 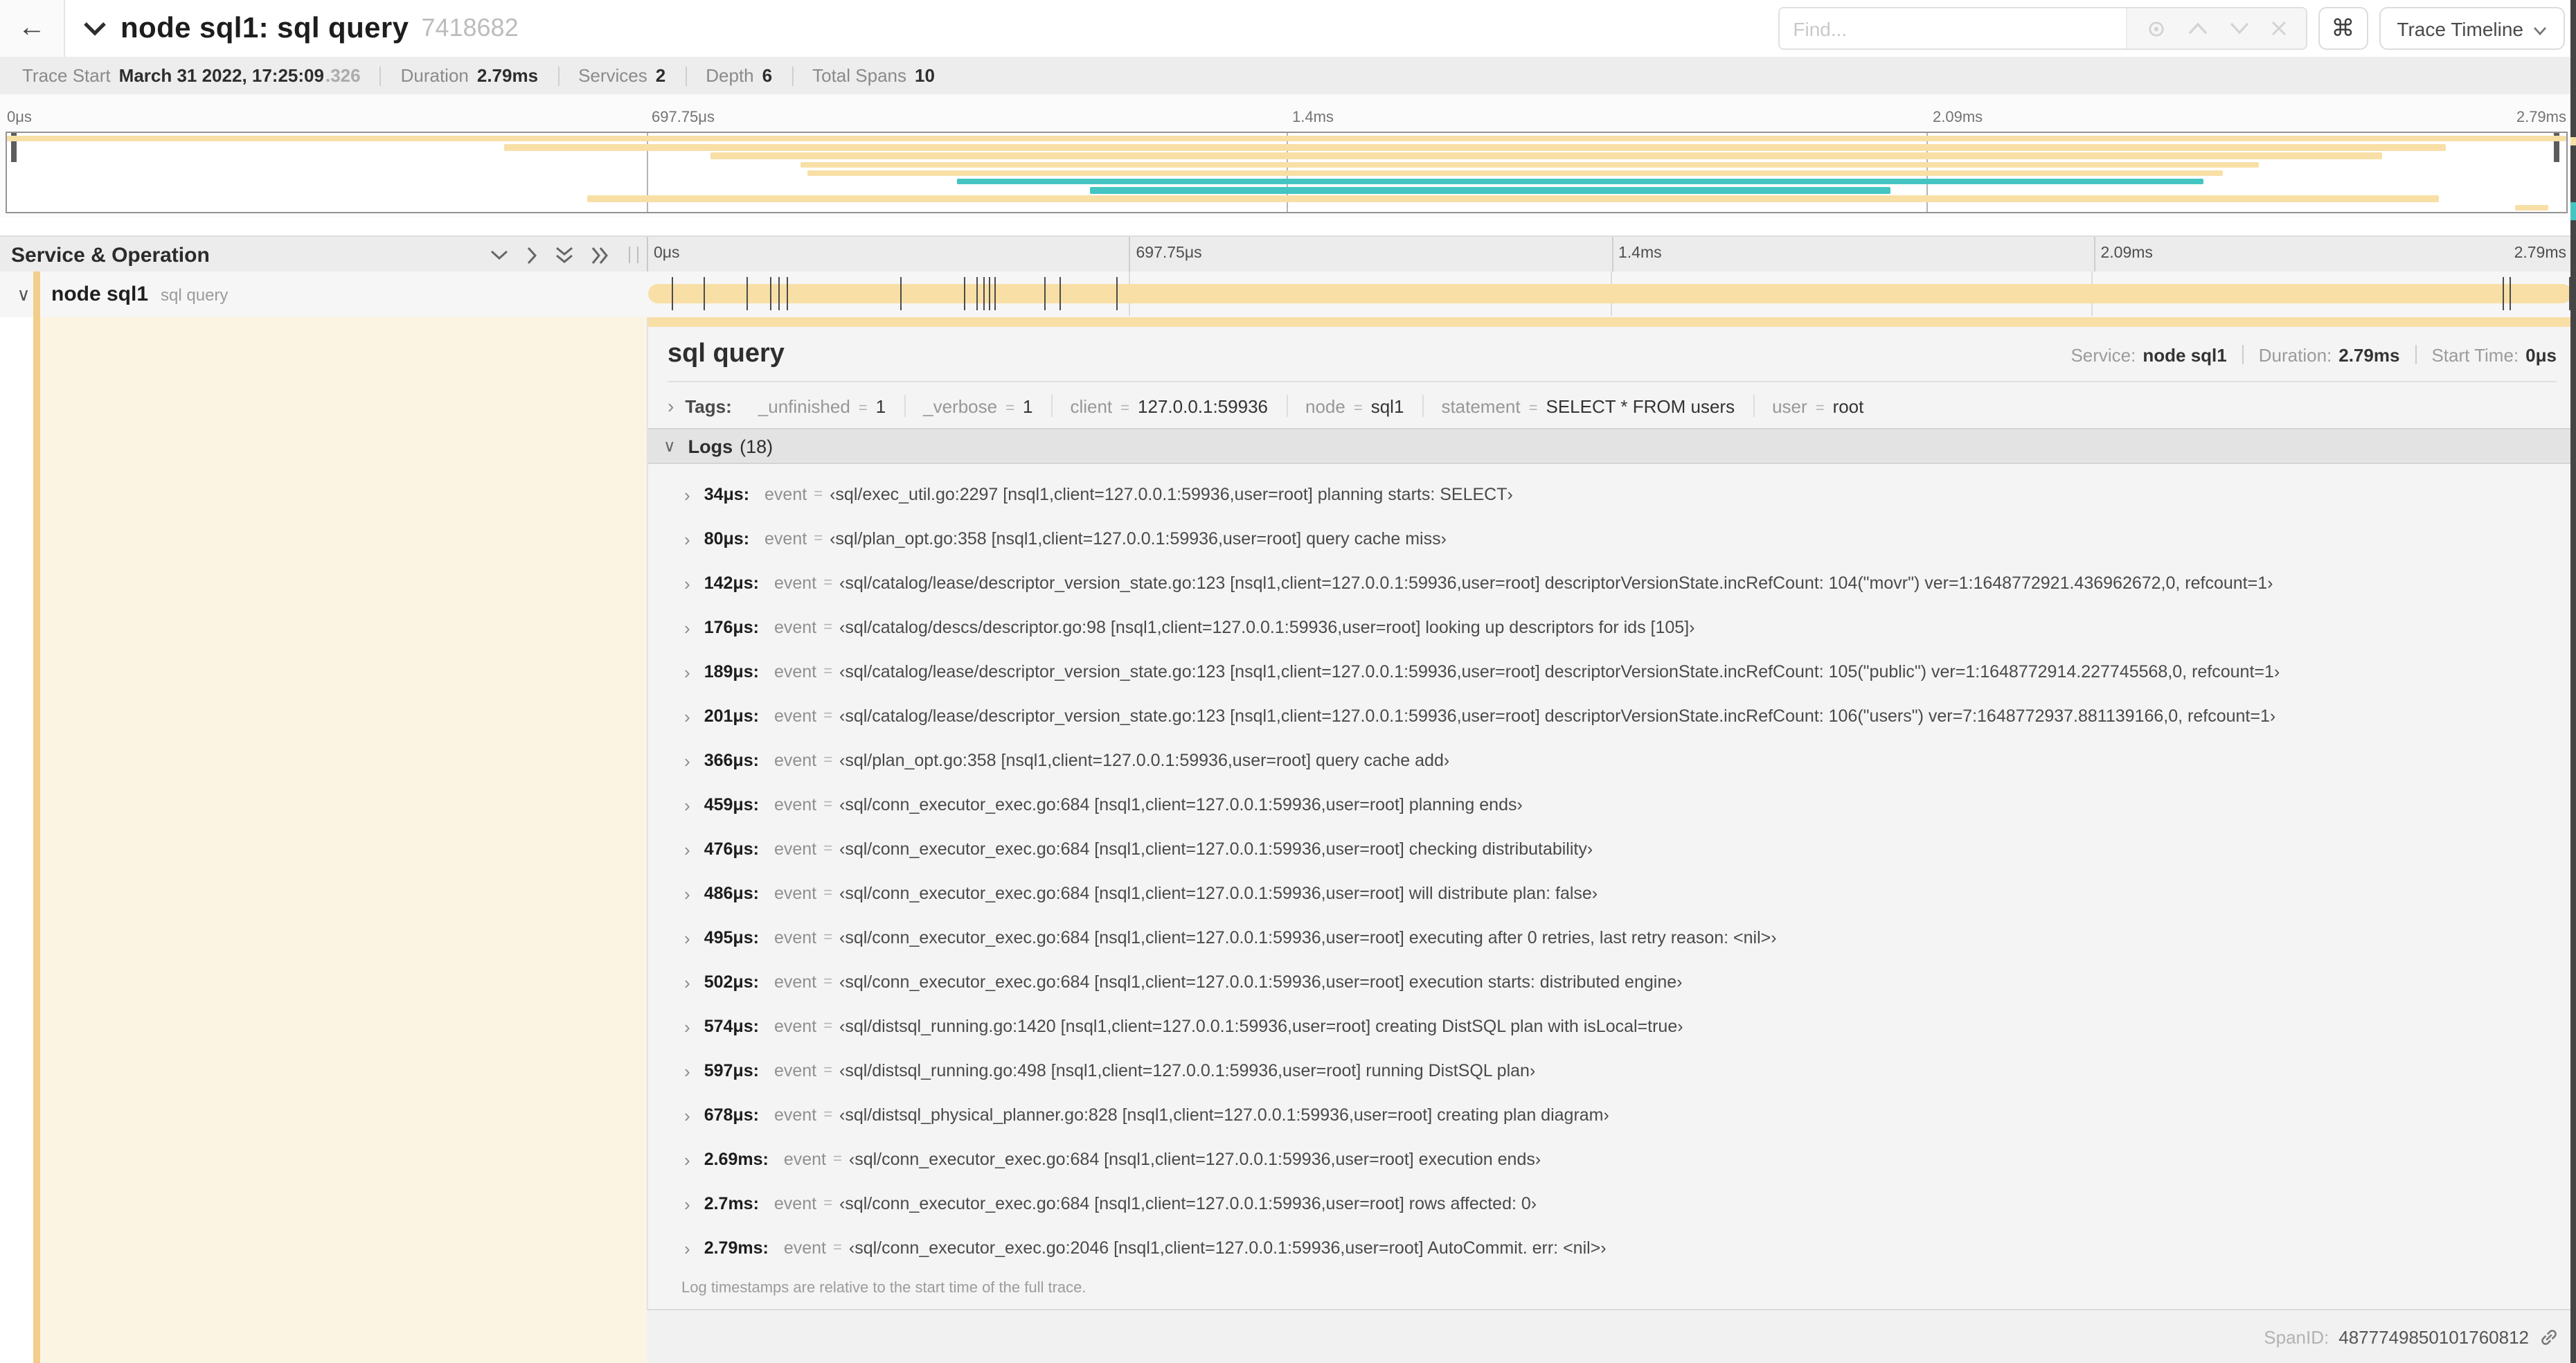 What do you see at coordinates (37, 294) in the screenshot?
I see `service-color-strip` at bounding box center [37, 294].